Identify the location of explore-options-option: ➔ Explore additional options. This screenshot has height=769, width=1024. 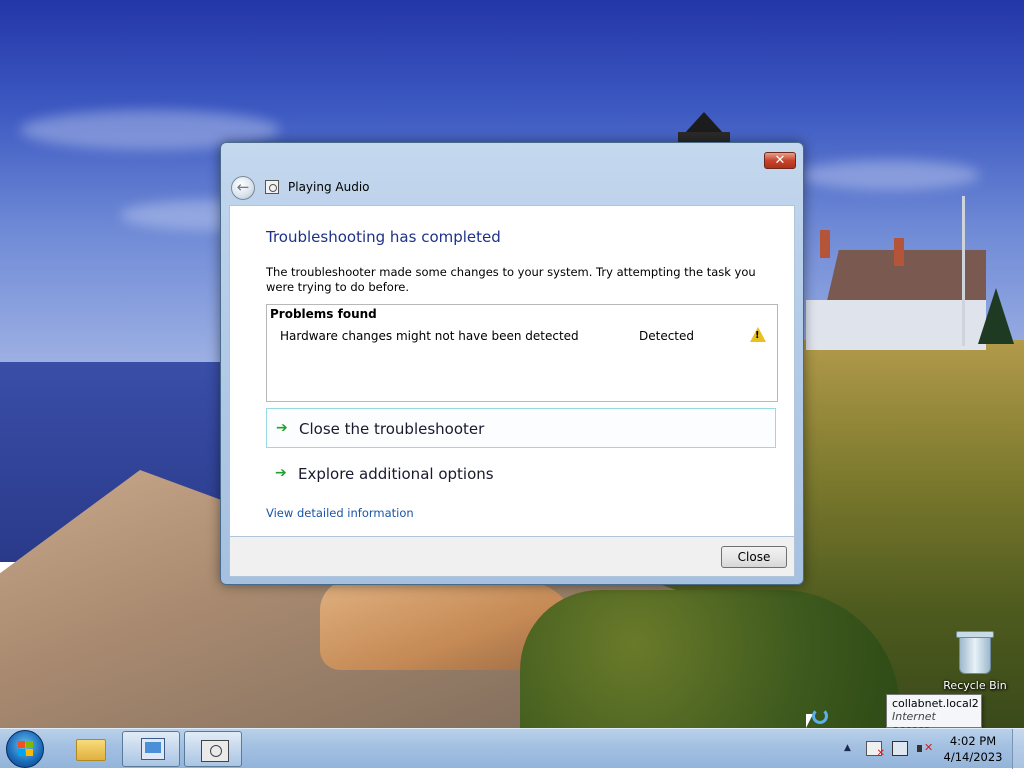
(521, 474).